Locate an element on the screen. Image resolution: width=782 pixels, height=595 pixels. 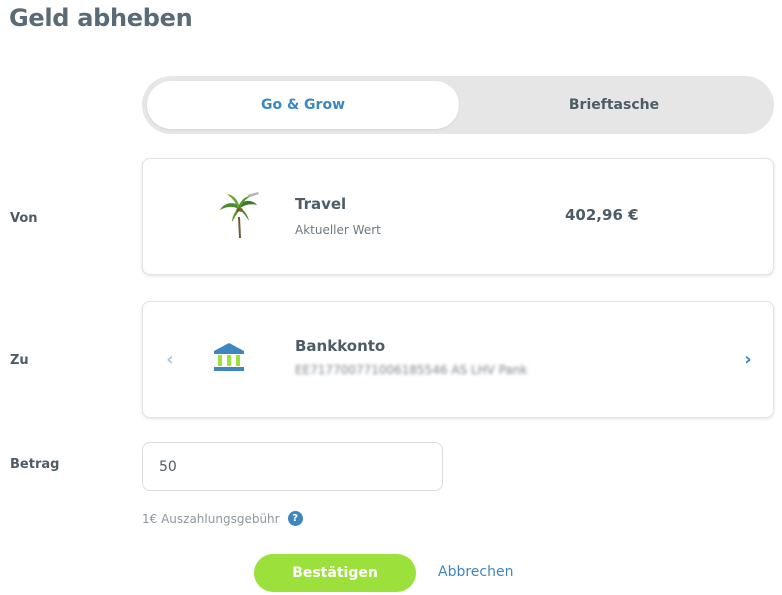
bank-account-iban: EE717700771006185546 AS LHV Pank is located at coordinates (411, 370).